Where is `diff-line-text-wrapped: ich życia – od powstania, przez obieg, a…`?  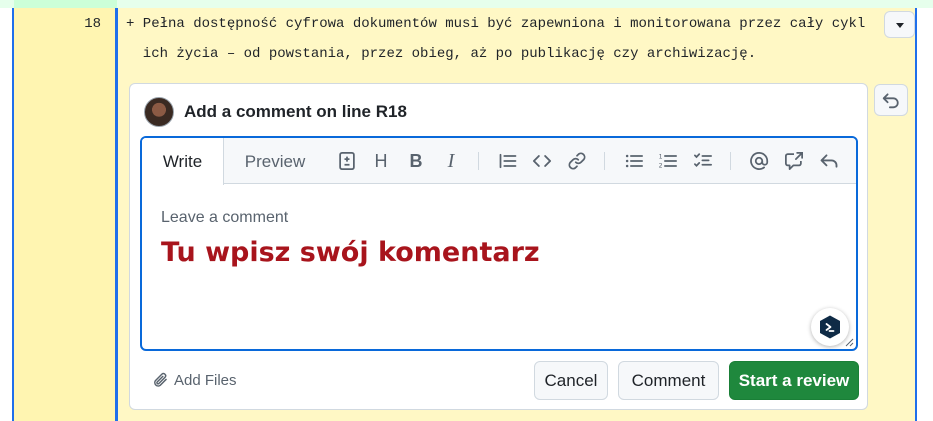
diff-line-text-wrapped: ich życia – od powstania, przez obieg, a… is located at coordinates (441, 54).